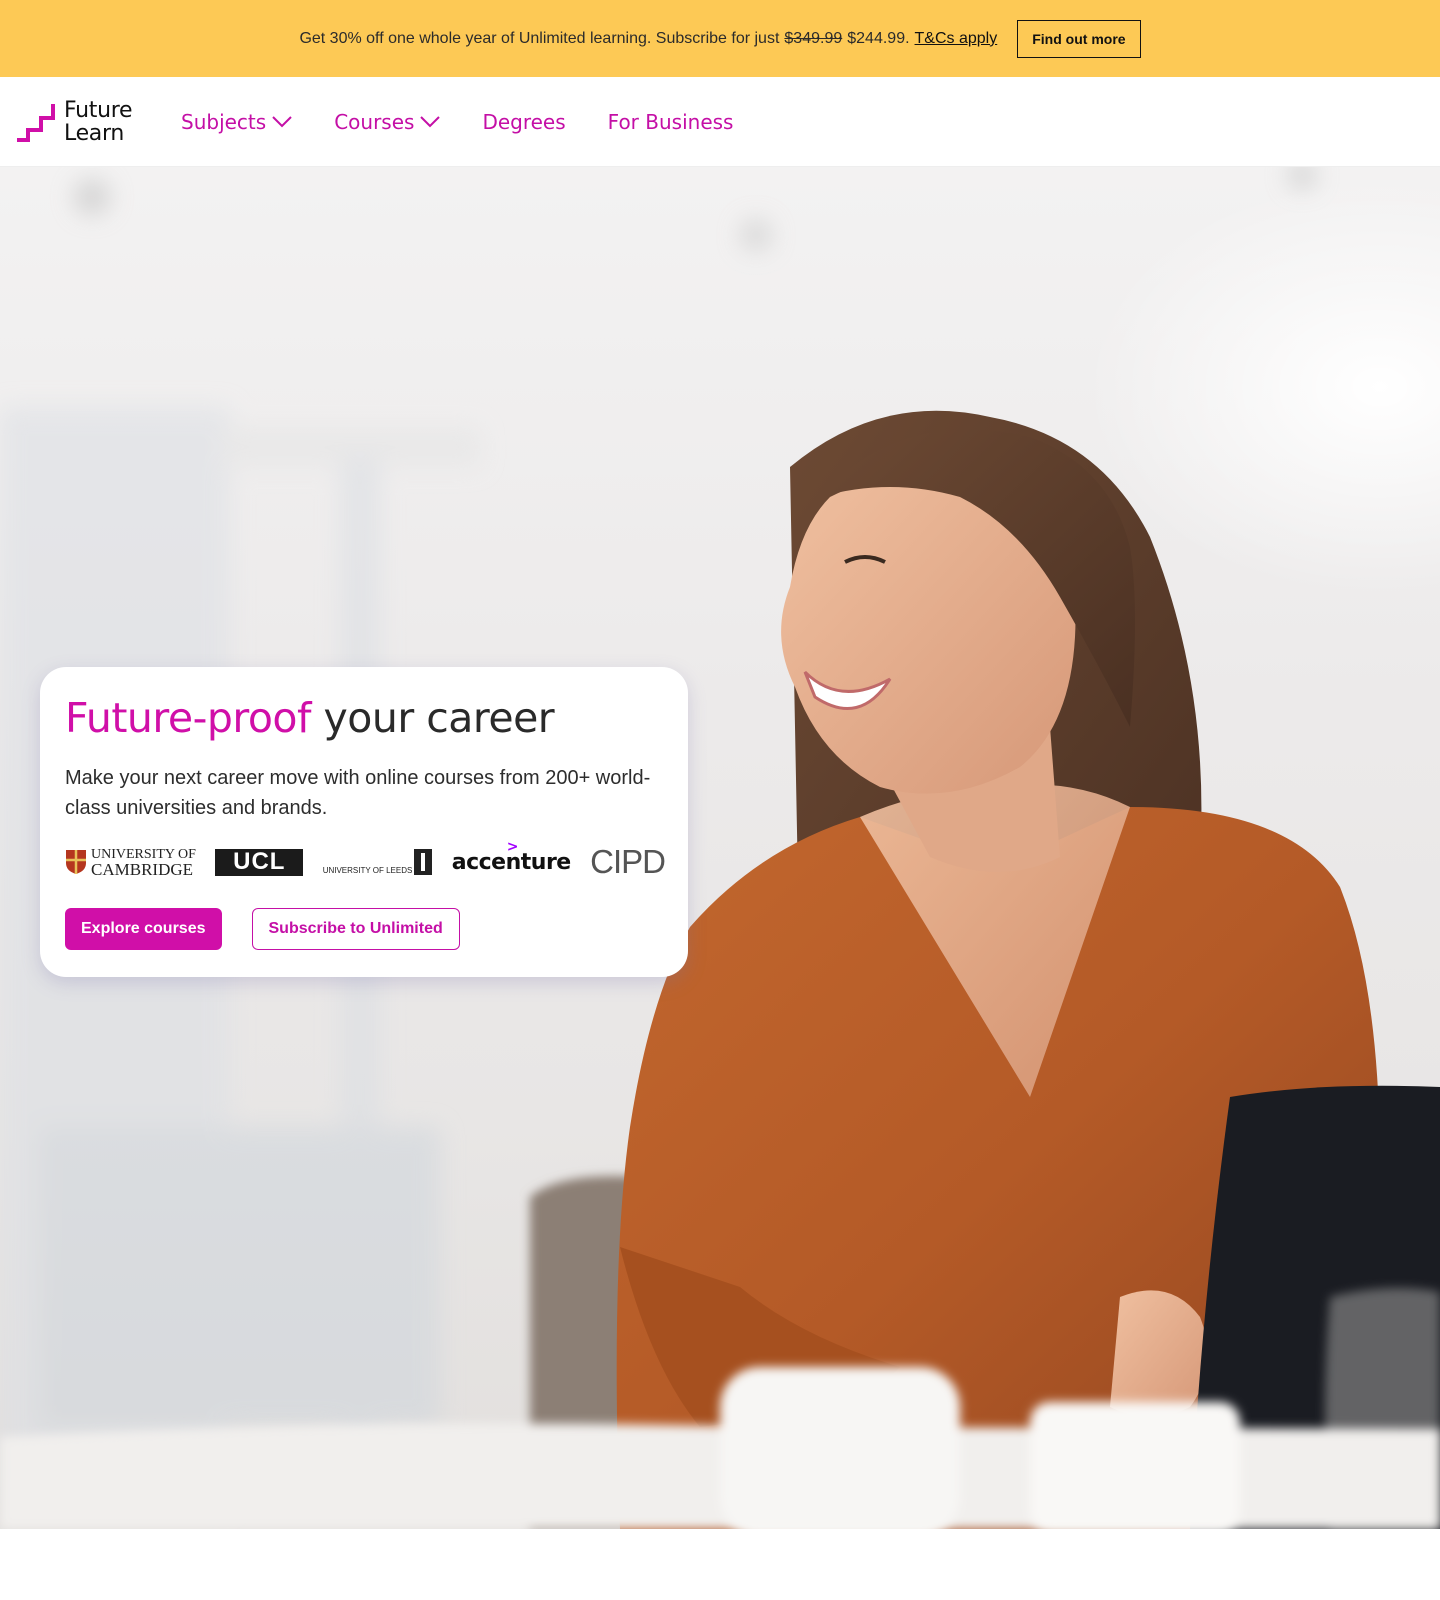  Describe the element at coordinates (439, 718) in the screenshot. I see `hero-title-rest: your career` at that location.